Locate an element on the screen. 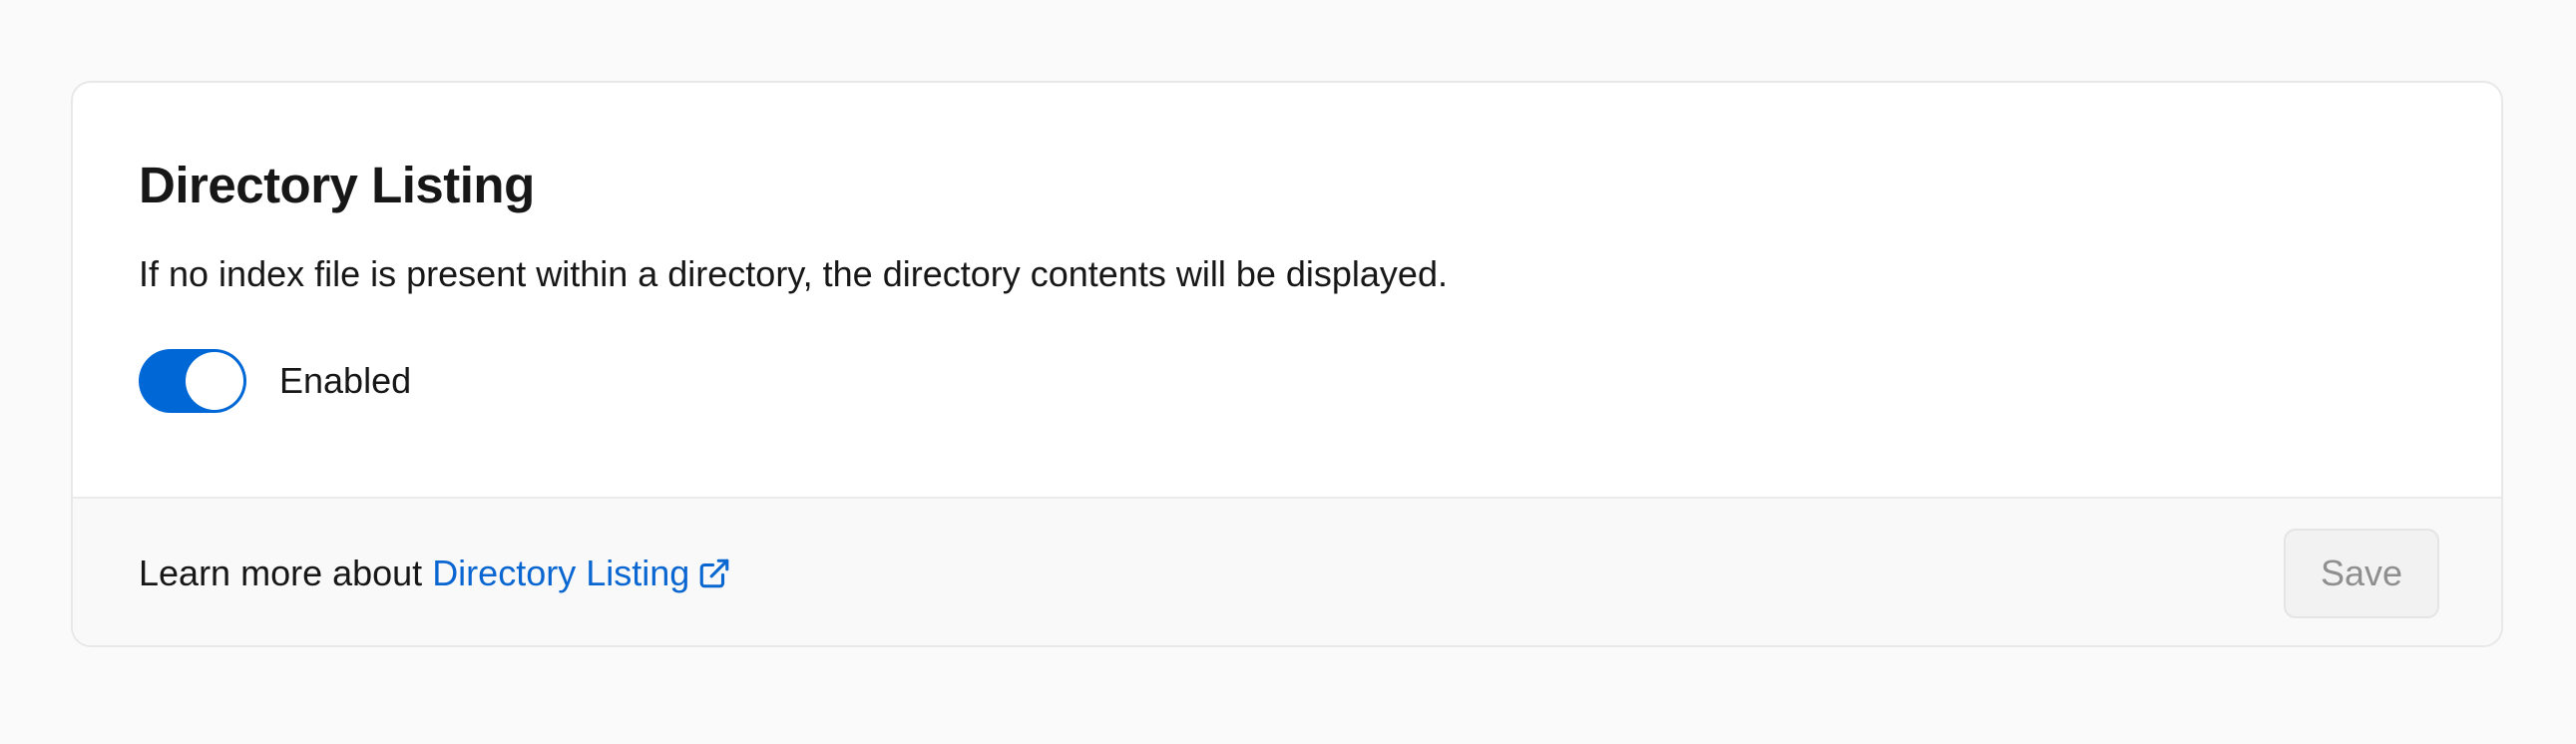 This screenshot has width=2576, height=744. learn-more-text: Learn more about Directory Listing is located at coordinates (435, 573).